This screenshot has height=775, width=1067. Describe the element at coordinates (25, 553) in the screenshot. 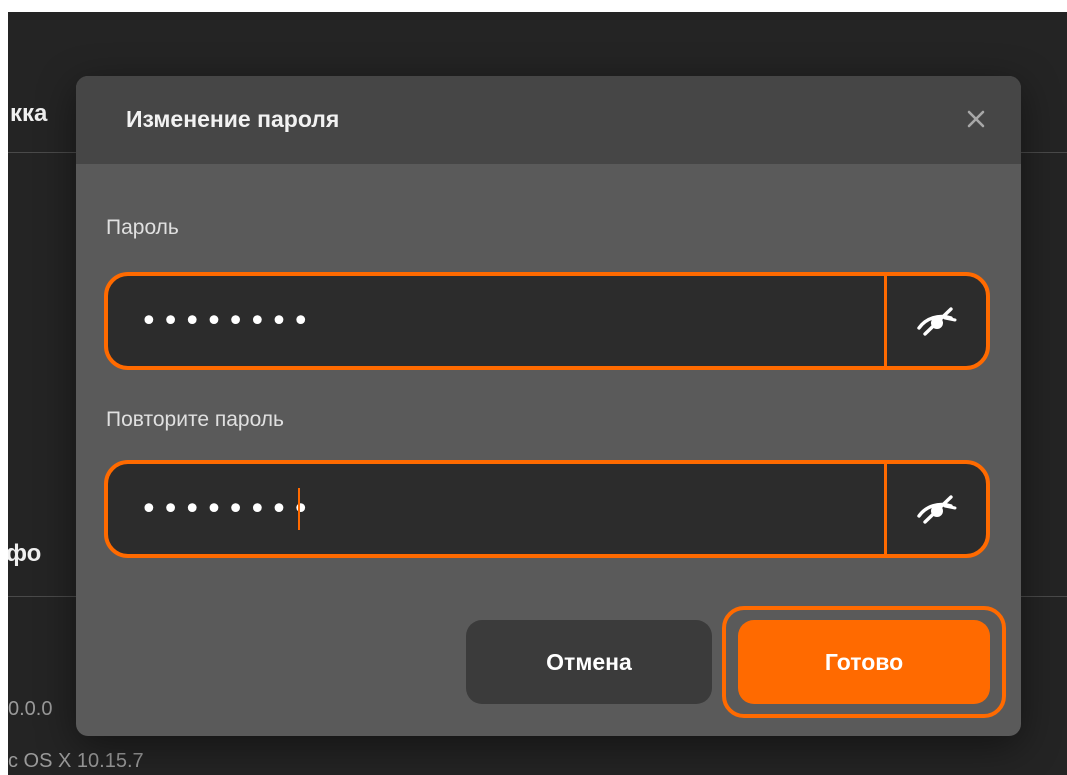

I see `background-heading-info: фо` at that location.